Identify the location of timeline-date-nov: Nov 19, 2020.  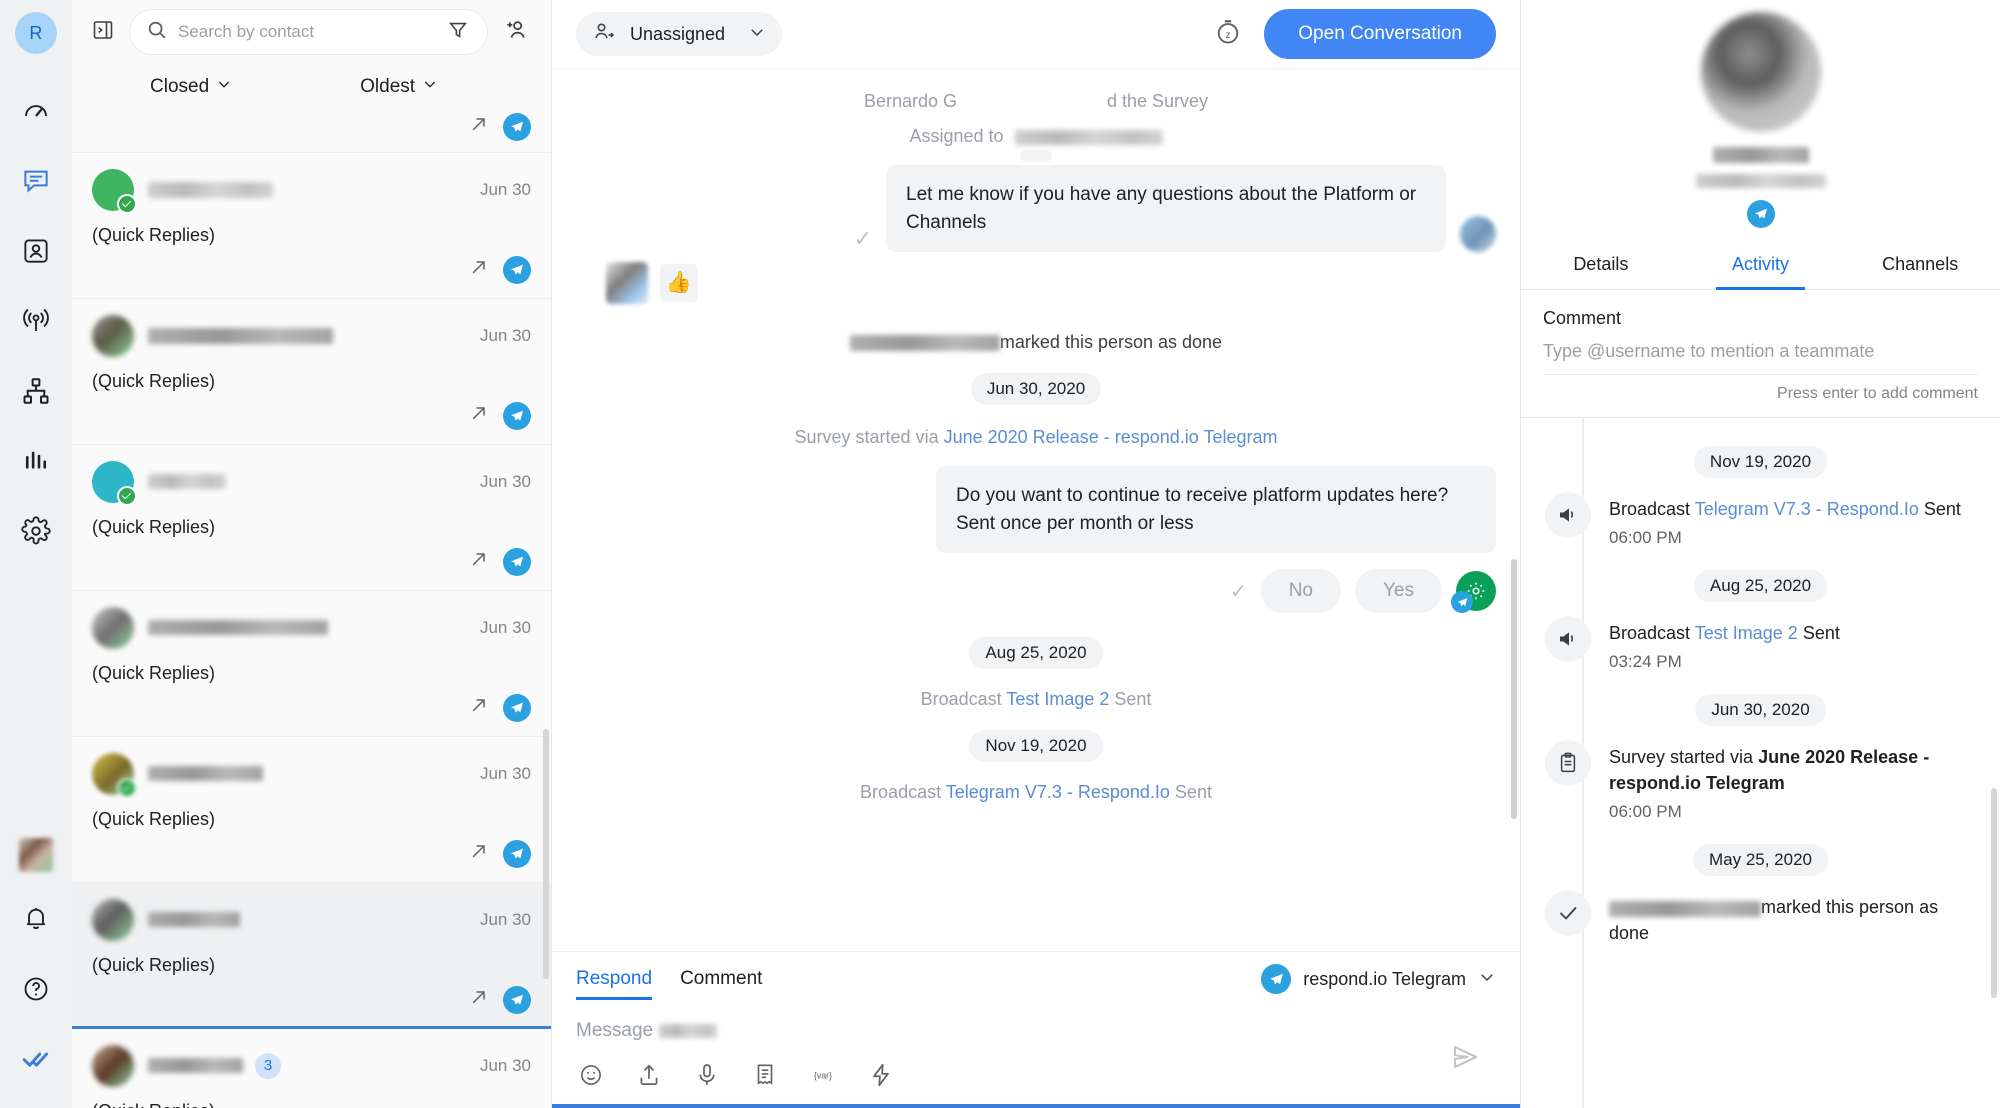
(1760, 462).